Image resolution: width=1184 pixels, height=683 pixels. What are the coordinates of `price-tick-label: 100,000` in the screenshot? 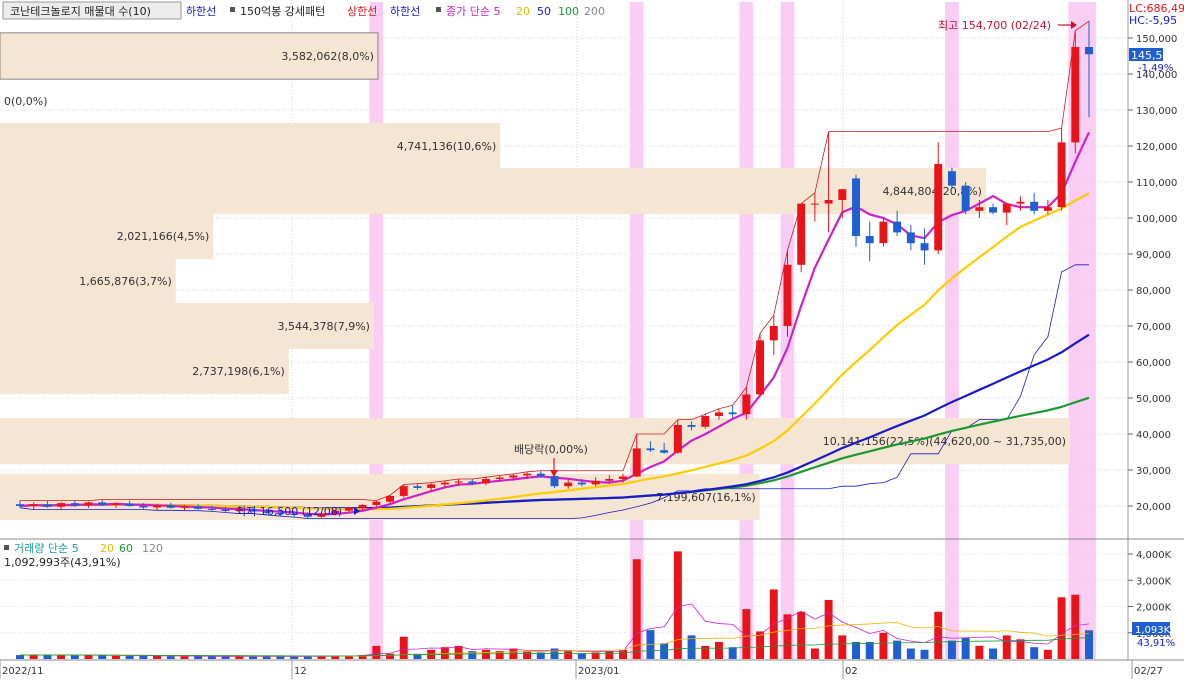 It's located at (1156, 219).